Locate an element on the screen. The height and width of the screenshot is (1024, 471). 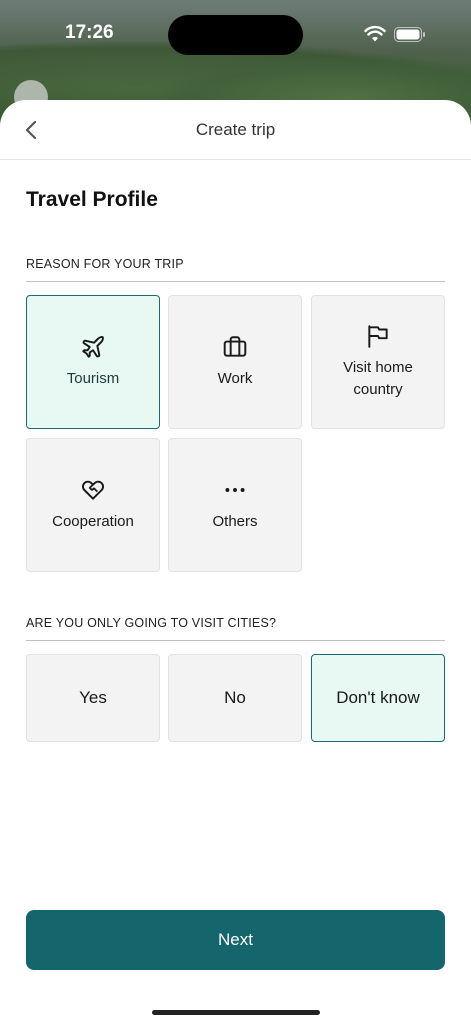
page-title: Travel Profile is located at coordinates (92, 199).